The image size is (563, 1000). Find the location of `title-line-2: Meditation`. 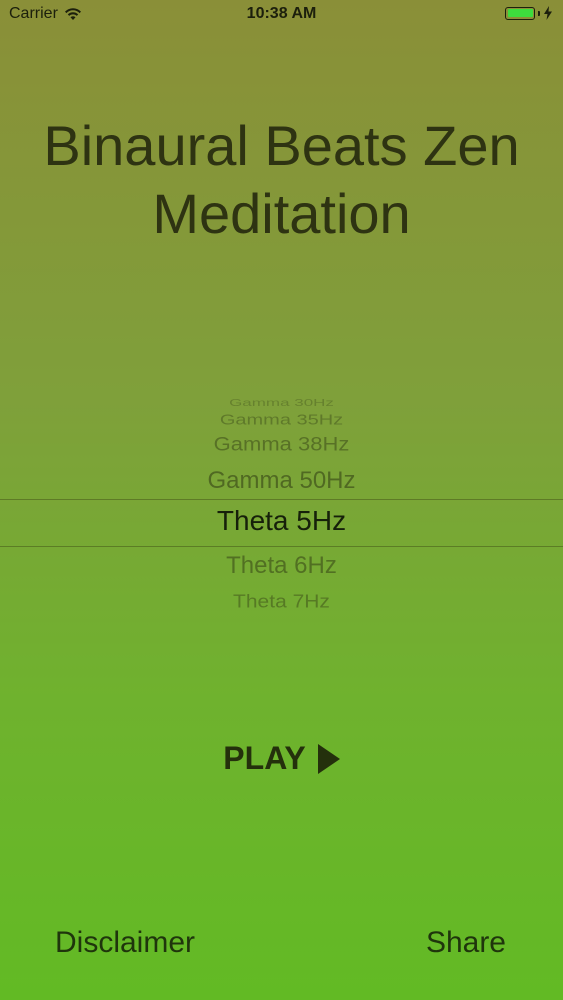

title-line-2: Meditation is located at coordinates (281, 213).